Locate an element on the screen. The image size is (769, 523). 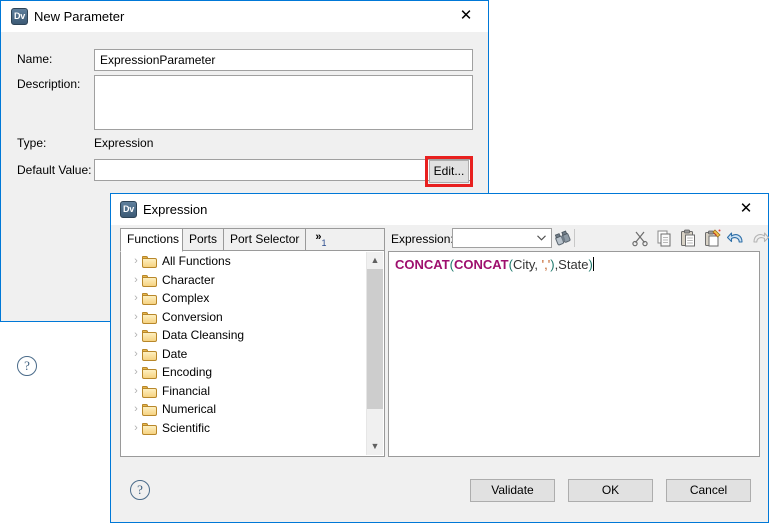
scrollbar-thumb is located at coordinates (375, 339).